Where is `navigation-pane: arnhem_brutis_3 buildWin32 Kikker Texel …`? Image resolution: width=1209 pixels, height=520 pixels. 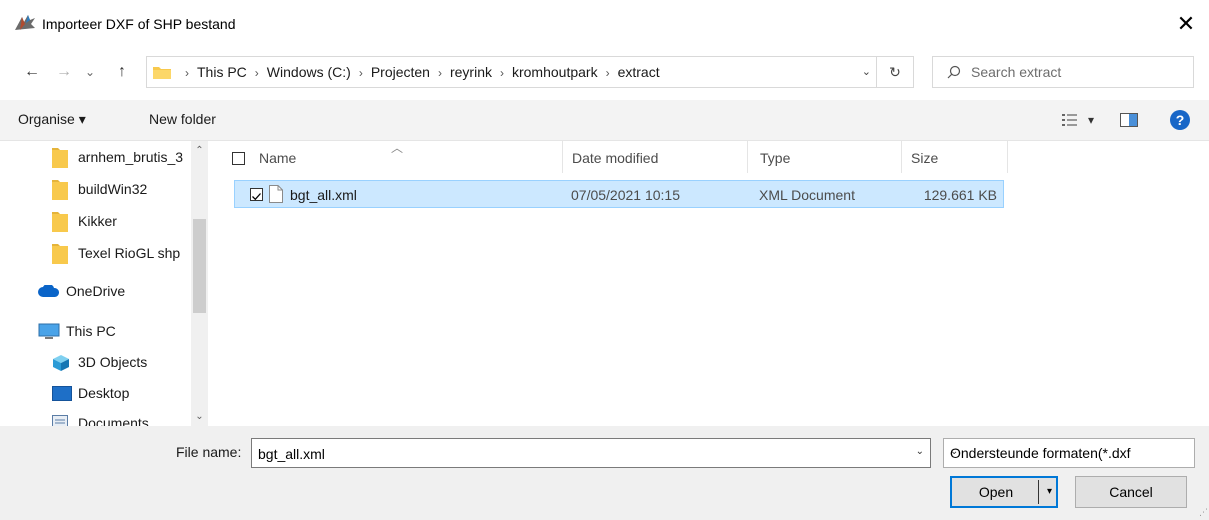 navigation-pane: arnhem_brutis_3 buildWin32 Kikker Texel … is located at coordinates (105, 283).